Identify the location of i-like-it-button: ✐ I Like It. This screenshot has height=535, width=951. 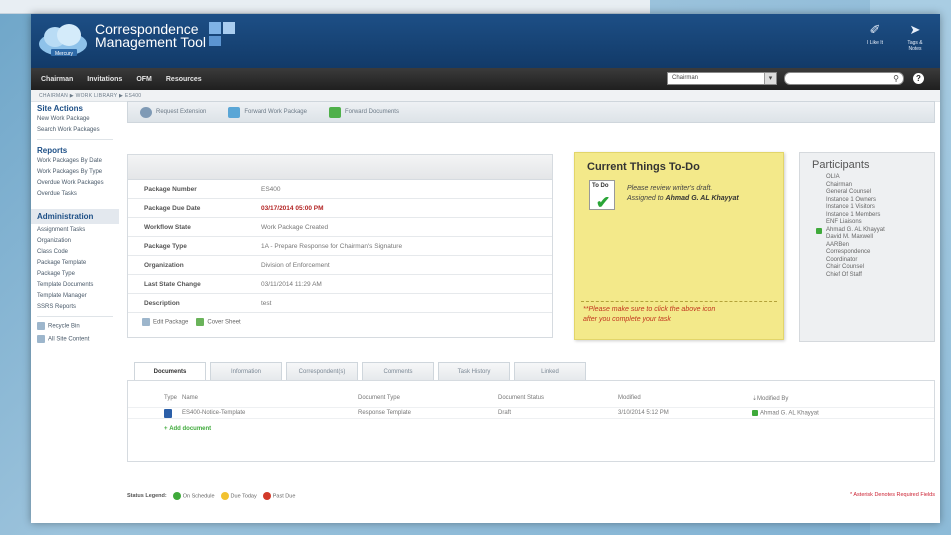
(875, 37).